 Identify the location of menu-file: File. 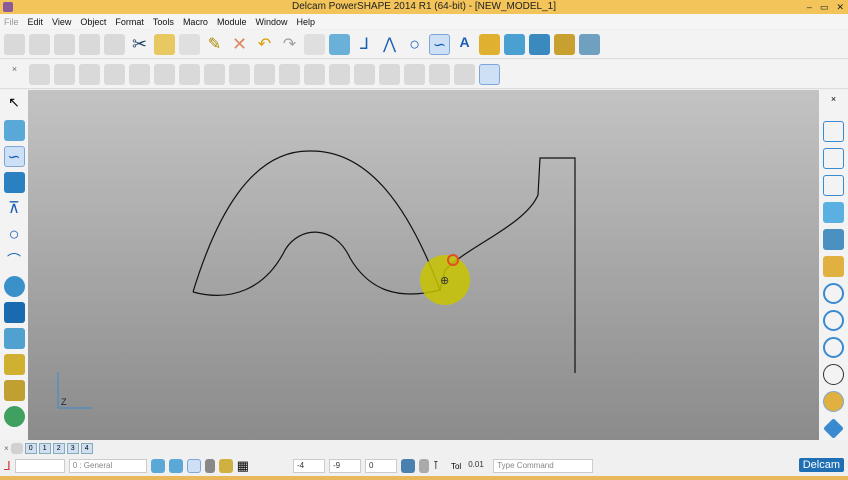
(11, 22).